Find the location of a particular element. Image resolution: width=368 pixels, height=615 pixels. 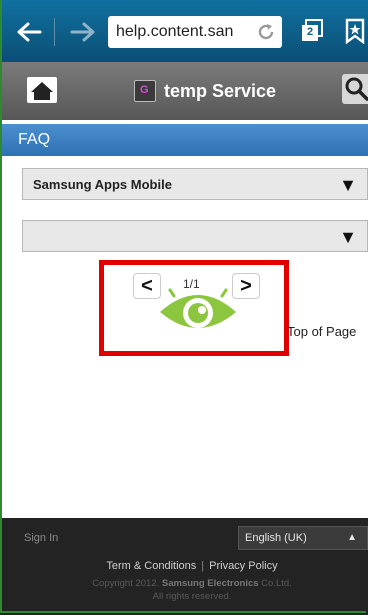

top-of-page-link: Top of Page is located at coordinates (321, 331).